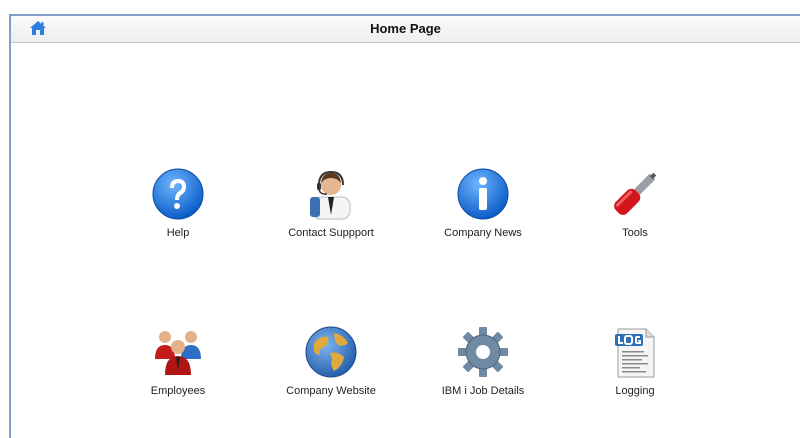 Image resolution: width=800 pixels, height=438 pixels. I want to click on employees-icon, so click(178, 353).